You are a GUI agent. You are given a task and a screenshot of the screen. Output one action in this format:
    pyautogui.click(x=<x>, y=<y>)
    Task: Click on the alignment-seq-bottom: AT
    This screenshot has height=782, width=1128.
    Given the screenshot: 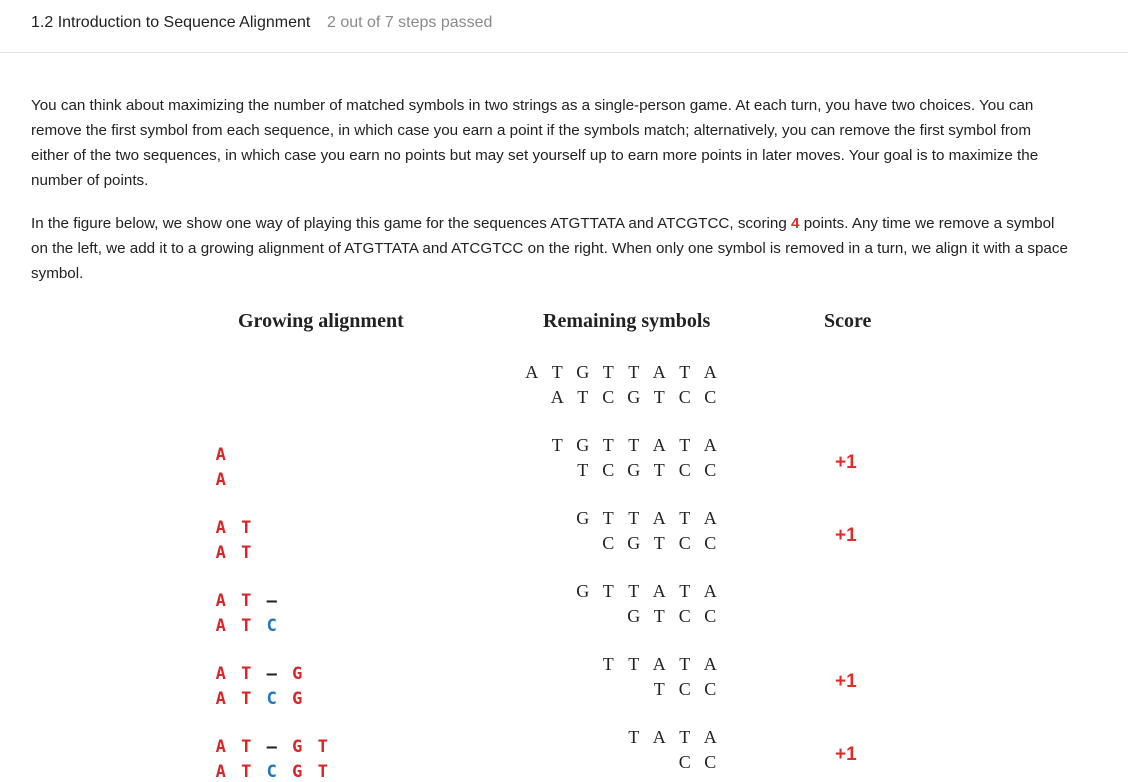 What is the action you would take?
    pyautogui.click(x=233, y=553)
    